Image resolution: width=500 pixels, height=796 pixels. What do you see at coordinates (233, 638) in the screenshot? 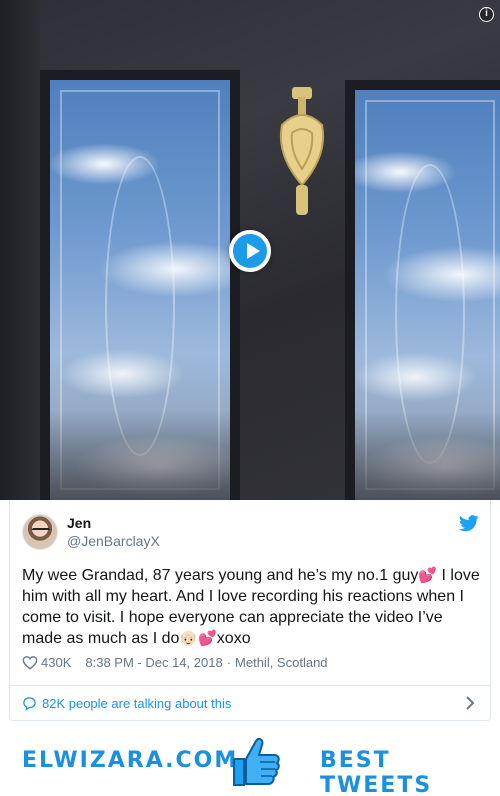
I see `tweet-text-part3: xoxo` at bounding box center [233, 638].